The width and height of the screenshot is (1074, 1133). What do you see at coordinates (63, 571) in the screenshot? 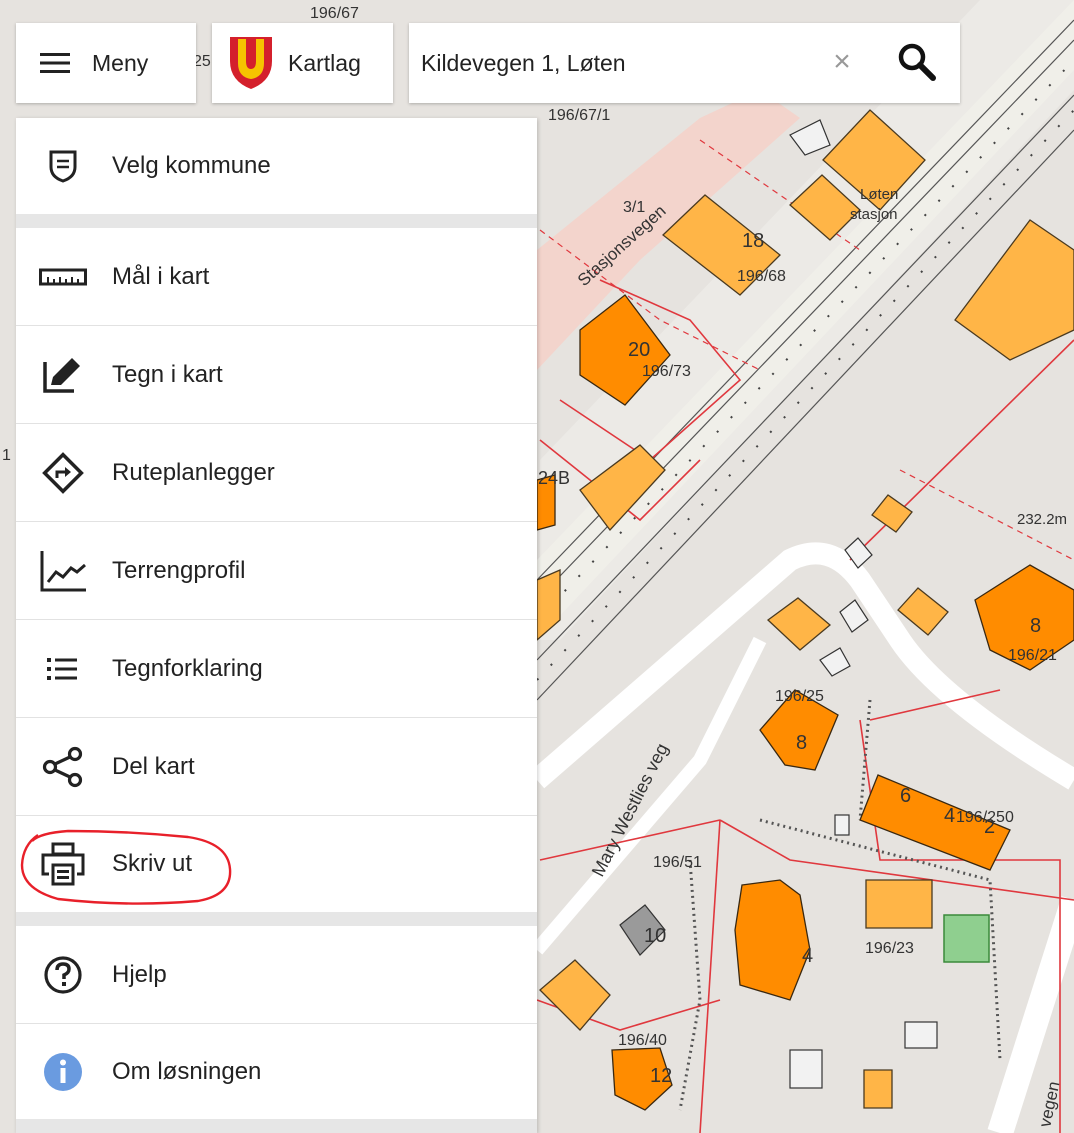
I see `line-chart-icon` at bounding box center [63, 571].